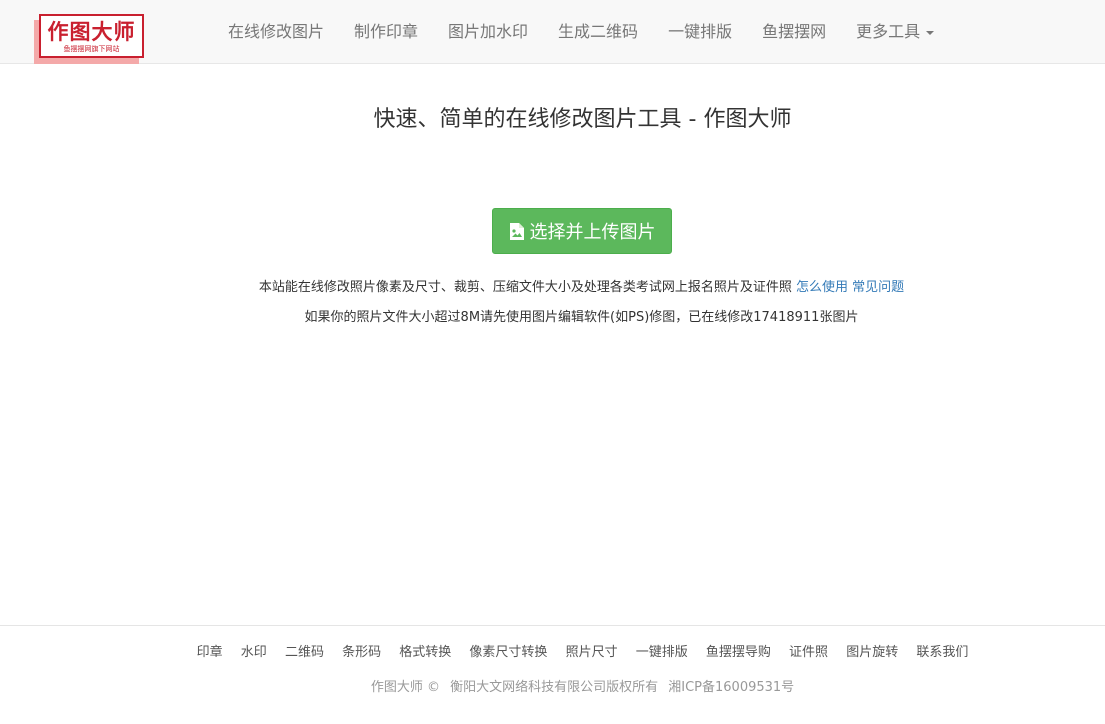  What do you see at coordinates (872, 650) in the screenshot?
I see `footer-link-rotate: 图片旋转` at bounding box center [872, 650].